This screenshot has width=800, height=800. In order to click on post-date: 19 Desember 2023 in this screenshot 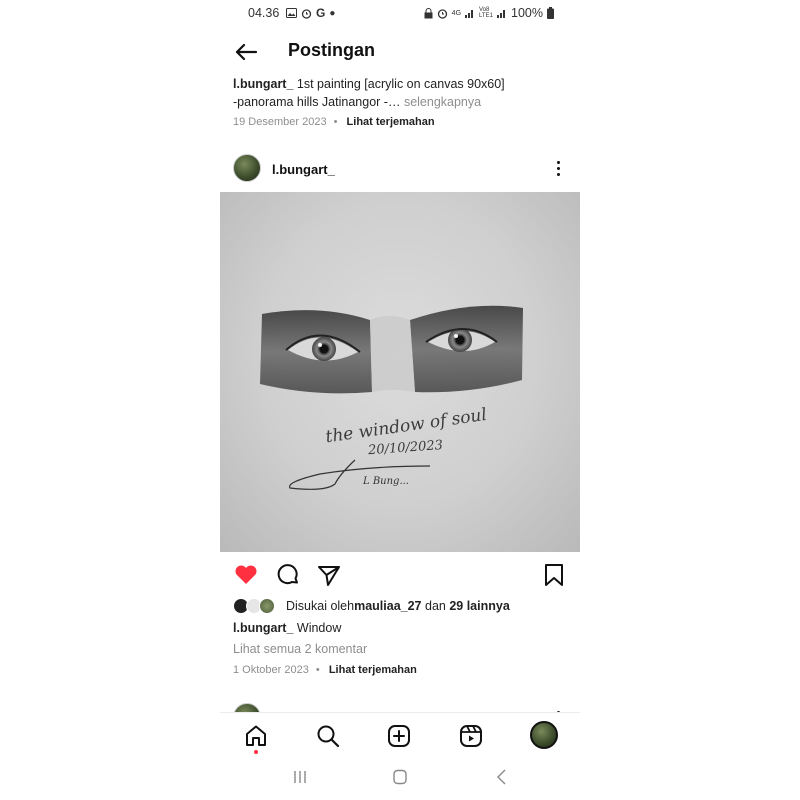, I will do `click(280, 122)`.